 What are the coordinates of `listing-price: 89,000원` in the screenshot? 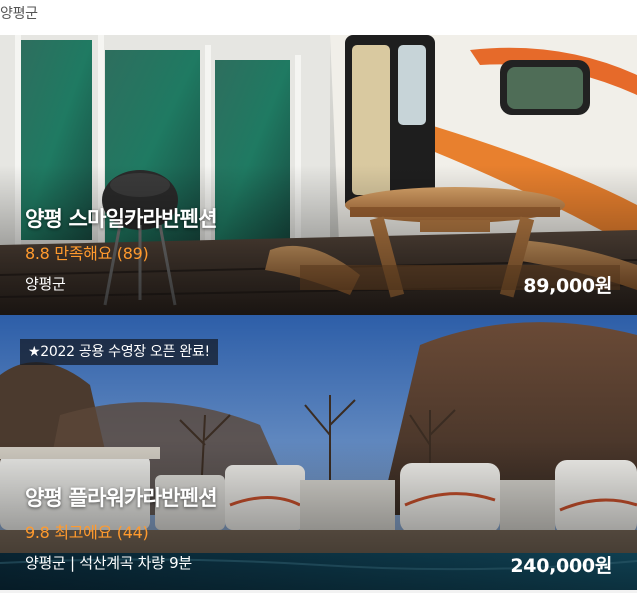 It's located at (567, 286).